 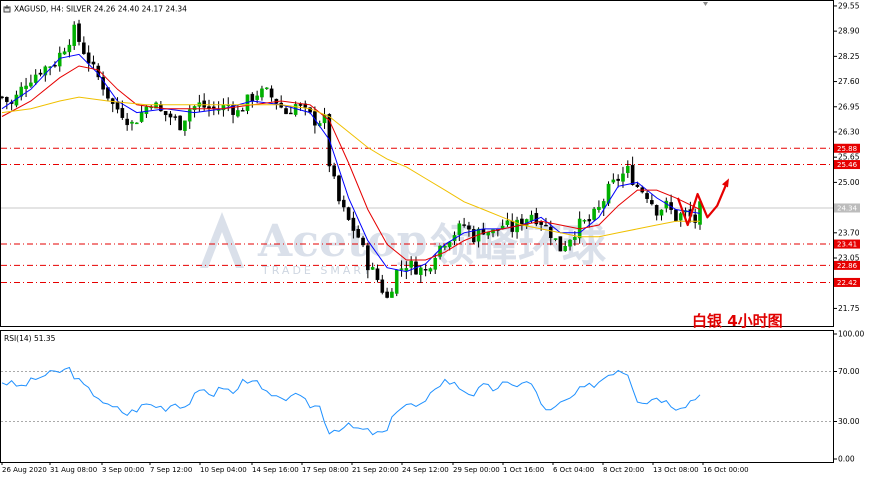 What do you see at coordinates (847, 165) in the screenshot?
I see `price-tag-label: 25.46` at bounding box center [847, 165].